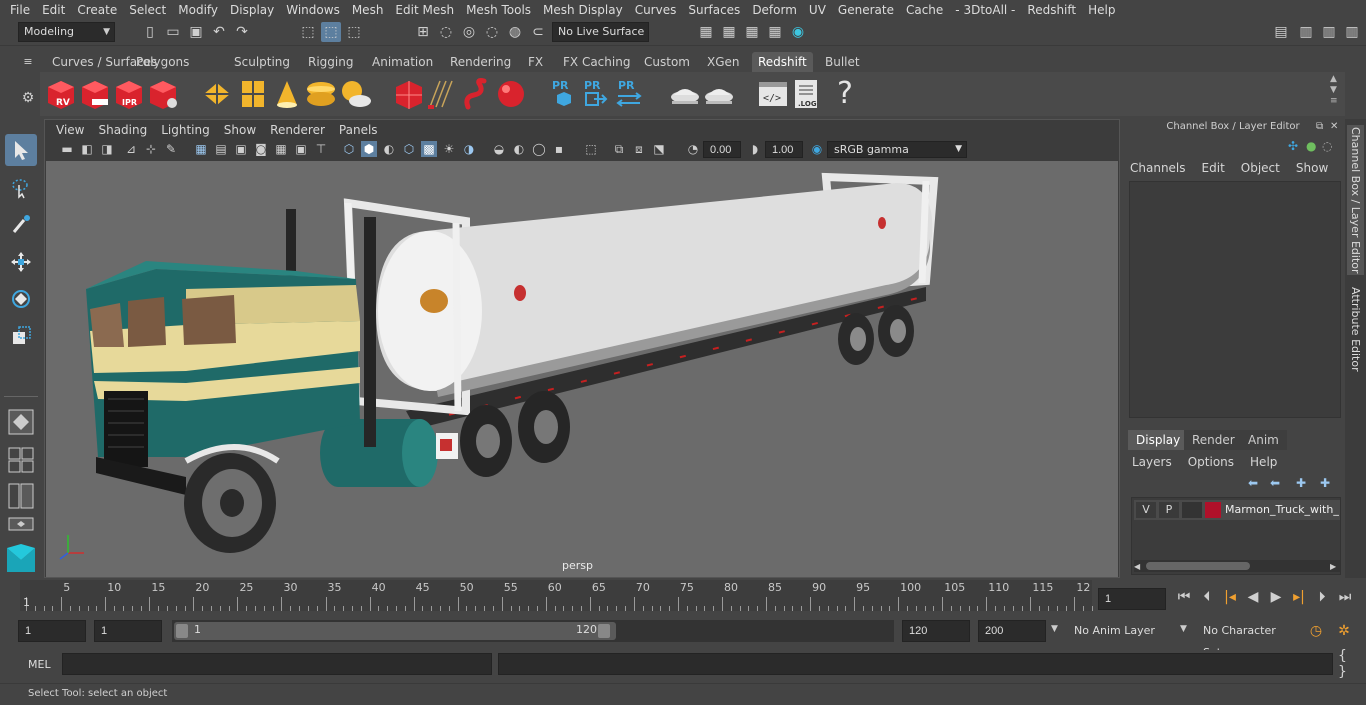 Image resolution: width=1366 pixels, height=705 pixels. What do you see at coordinates (1352, 32) in the screenshot?
I see `panel-layout-3-icon: ▥` at bounding box center [1352, 32].